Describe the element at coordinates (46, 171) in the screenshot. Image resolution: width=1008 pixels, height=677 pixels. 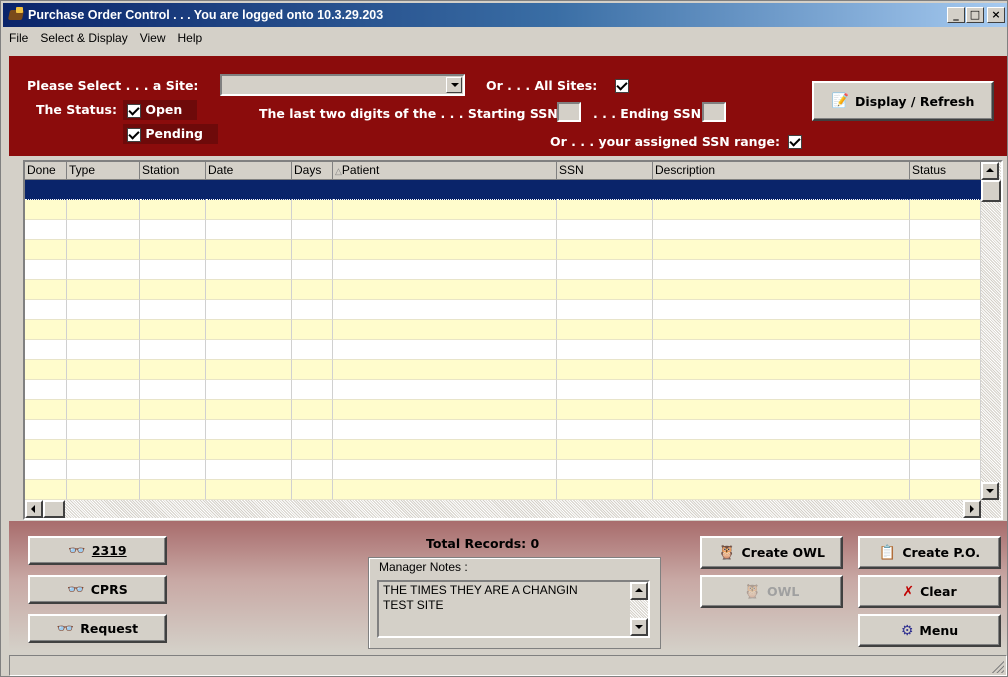
I see `column-header-done: Done` at that location.